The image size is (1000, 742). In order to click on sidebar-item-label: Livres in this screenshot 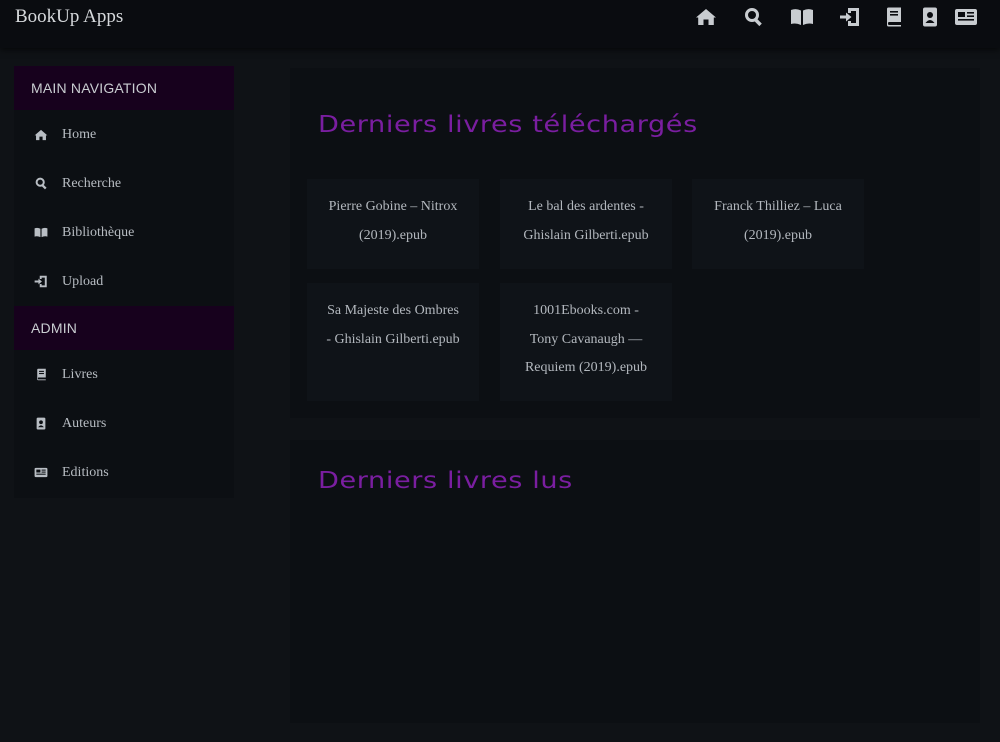, I will do `click(80, 374)`.